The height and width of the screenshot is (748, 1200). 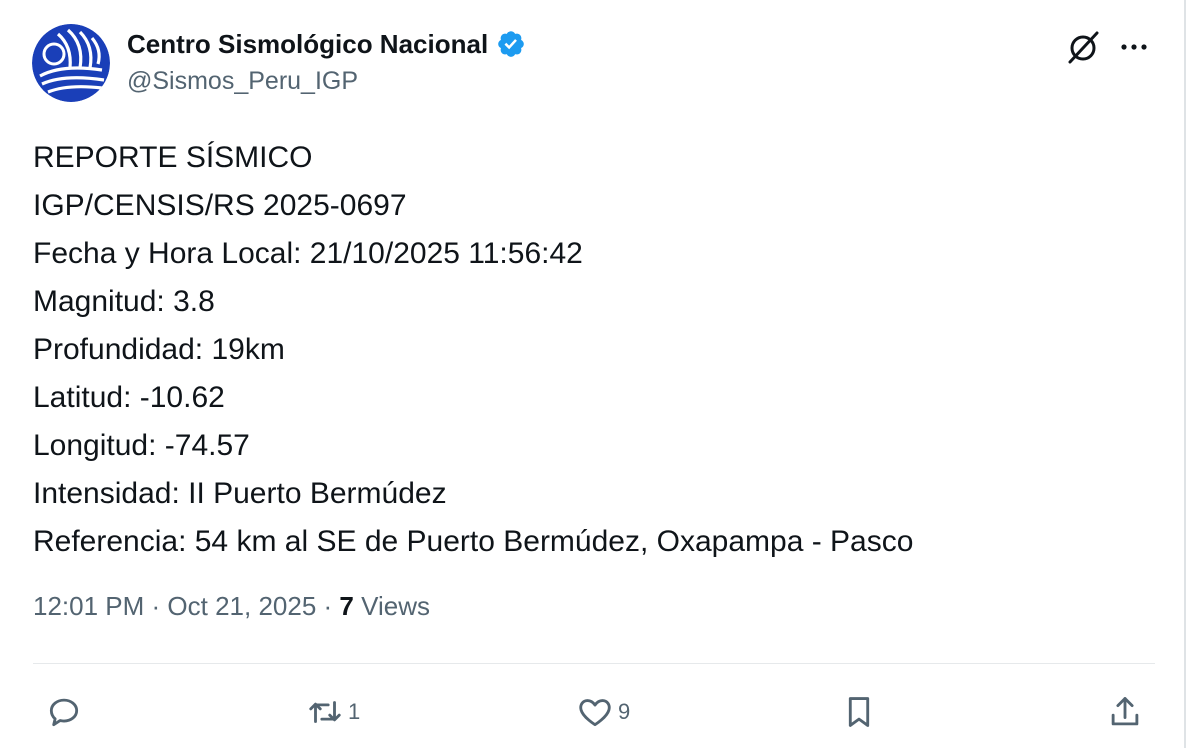 What do you see at coordinates (624, 711) in the screenshot?
I see `like-count: 9` at bounding box center [624, 711].